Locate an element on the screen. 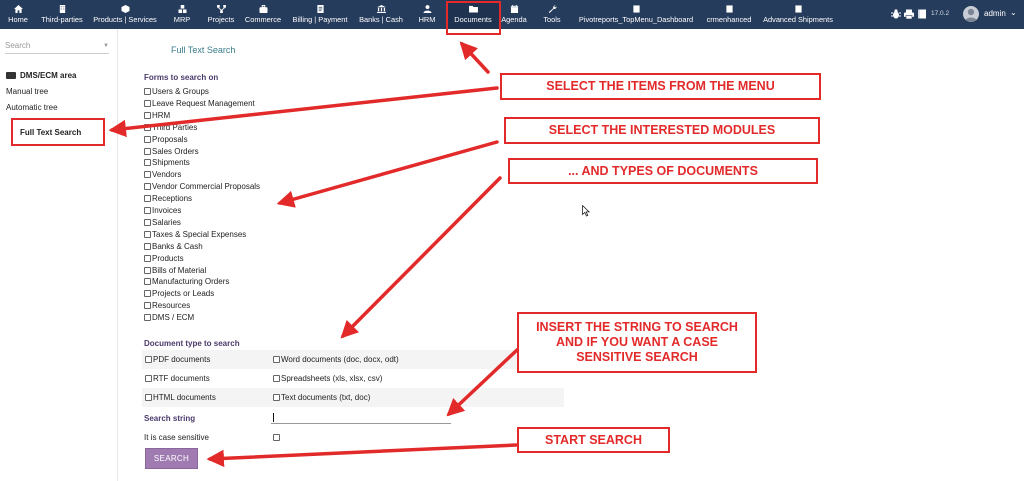 This screenshot has height=481, width=1024. menu-billing-payment: Billing | Payment is located at coordinates (320, 14).